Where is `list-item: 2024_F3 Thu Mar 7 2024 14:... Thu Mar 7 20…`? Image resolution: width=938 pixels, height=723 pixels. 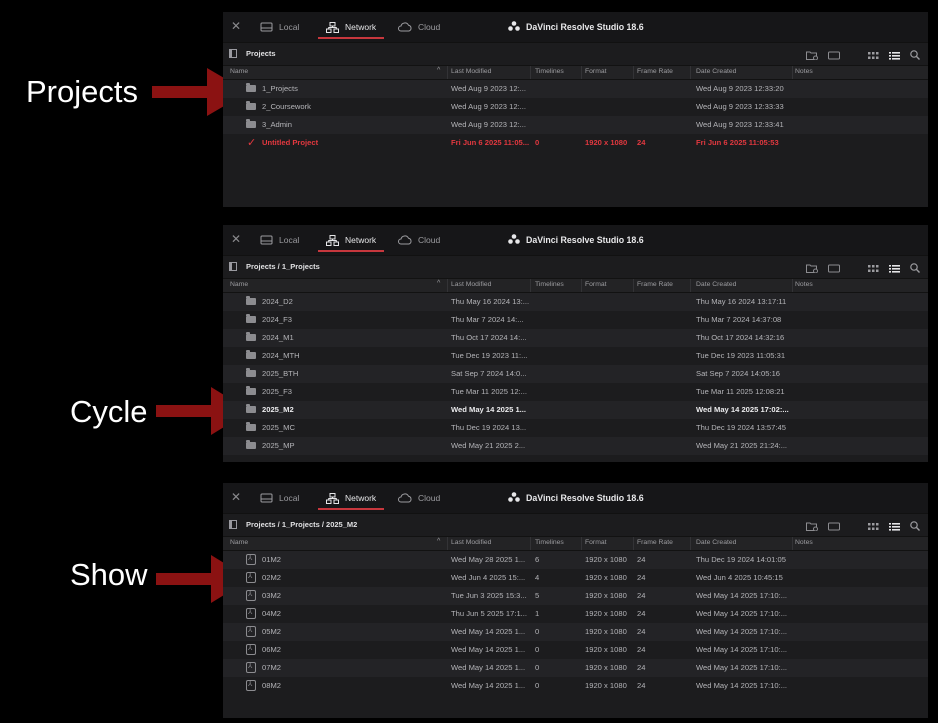 list-item: 2024_F3 Thu Mar 7 2024 14:... Thu Mar 7 20… is located at coordinates (575, 320).